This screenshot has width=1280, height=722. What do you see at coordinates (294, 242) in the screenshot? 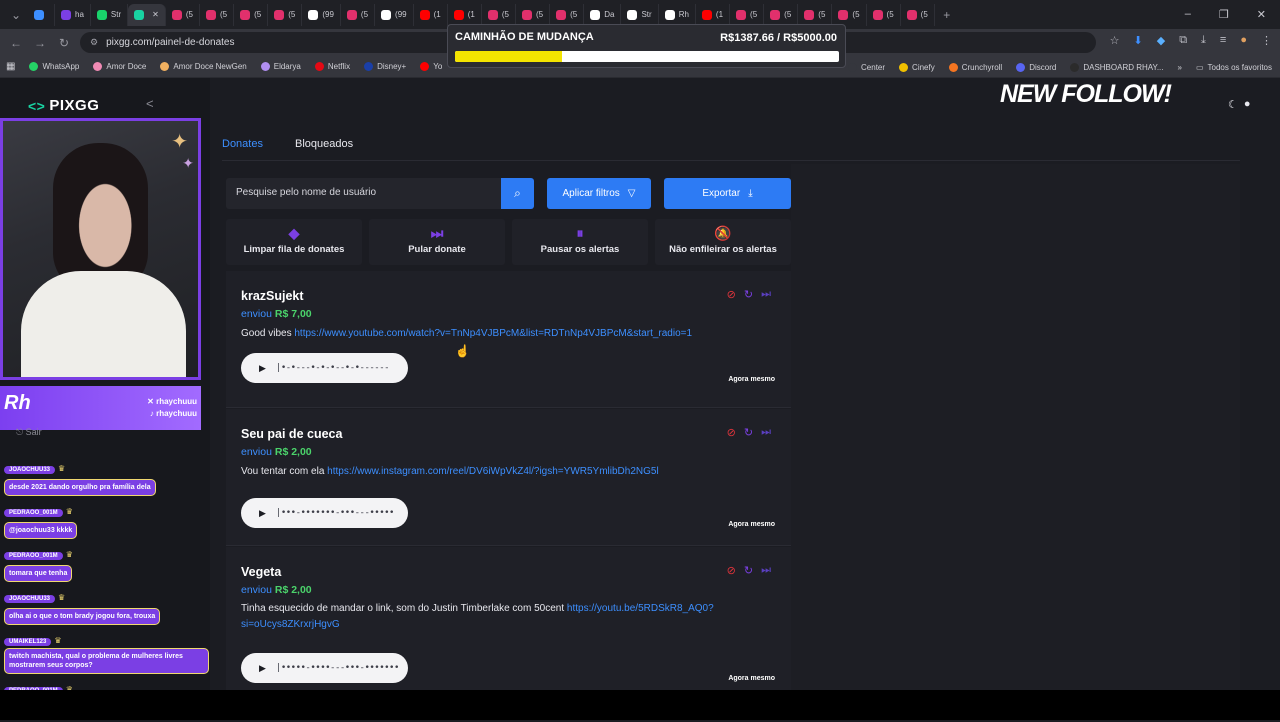
I see `action-button: ◆ Limpar fila de donates` at bounding box center [294, 242].